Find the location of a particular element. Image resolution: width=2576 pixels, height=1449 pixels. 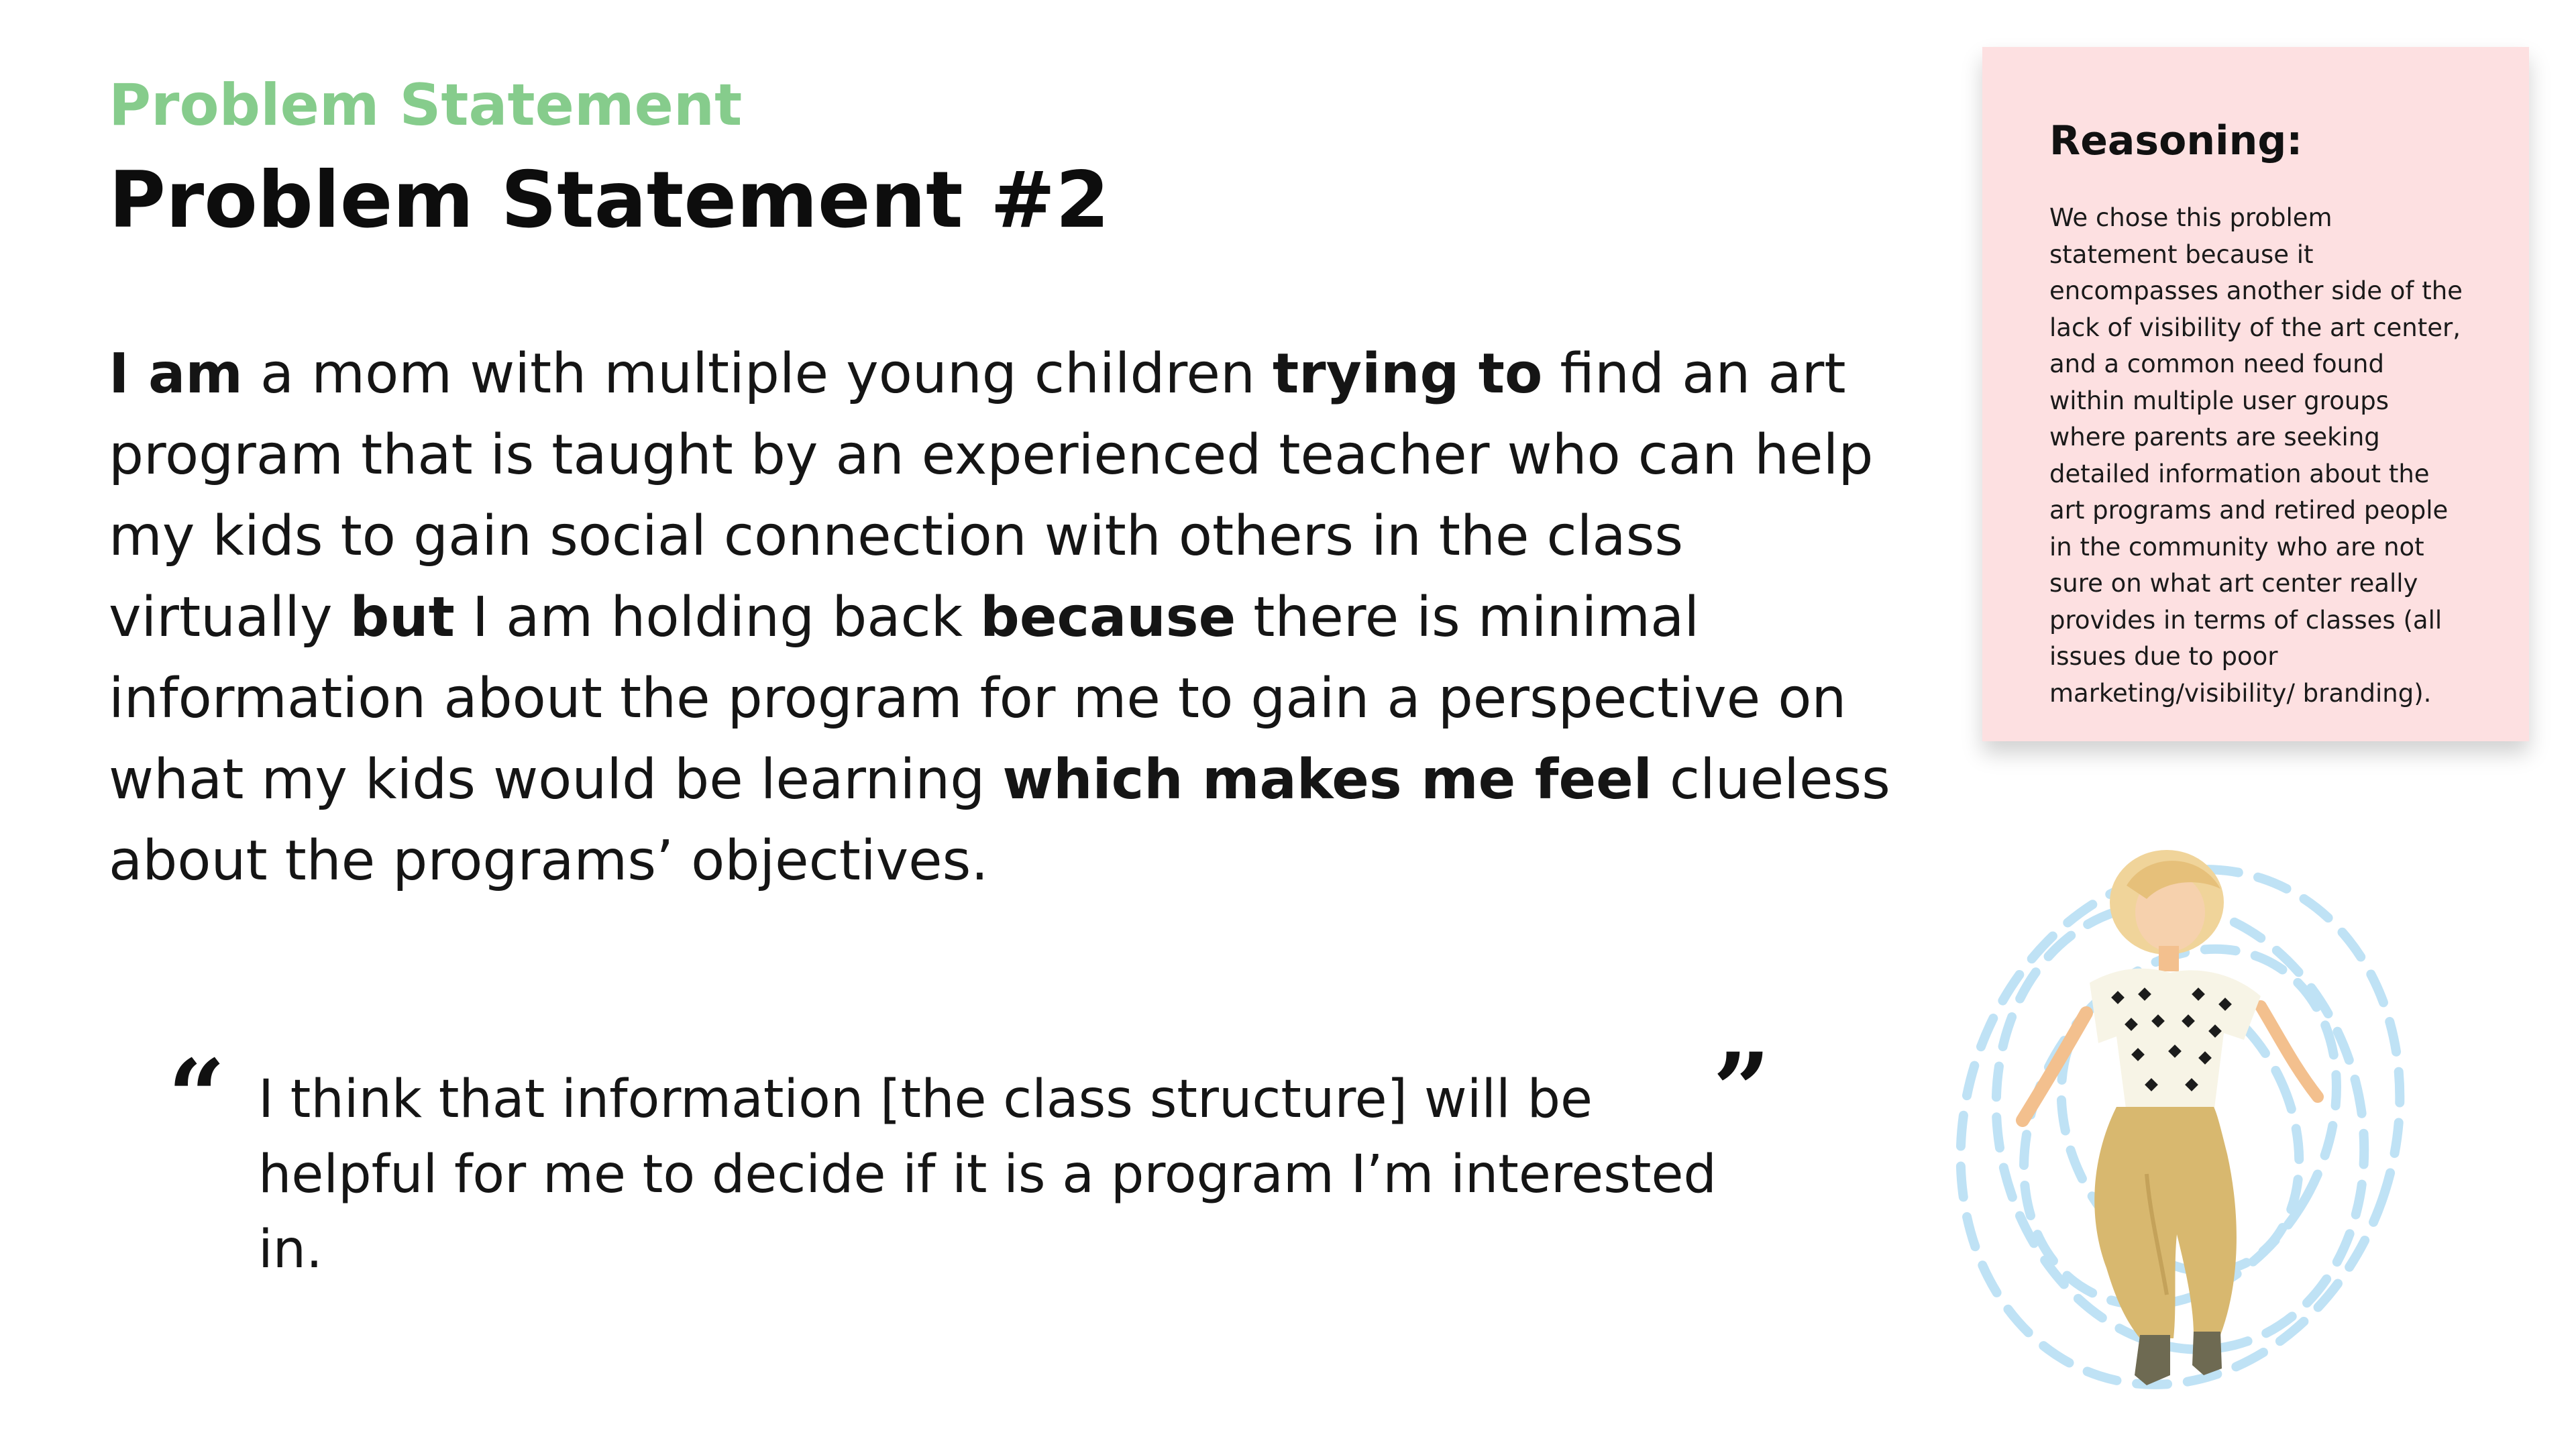

page-title: Problem Statement #2 is located at coordinates (609, 200).